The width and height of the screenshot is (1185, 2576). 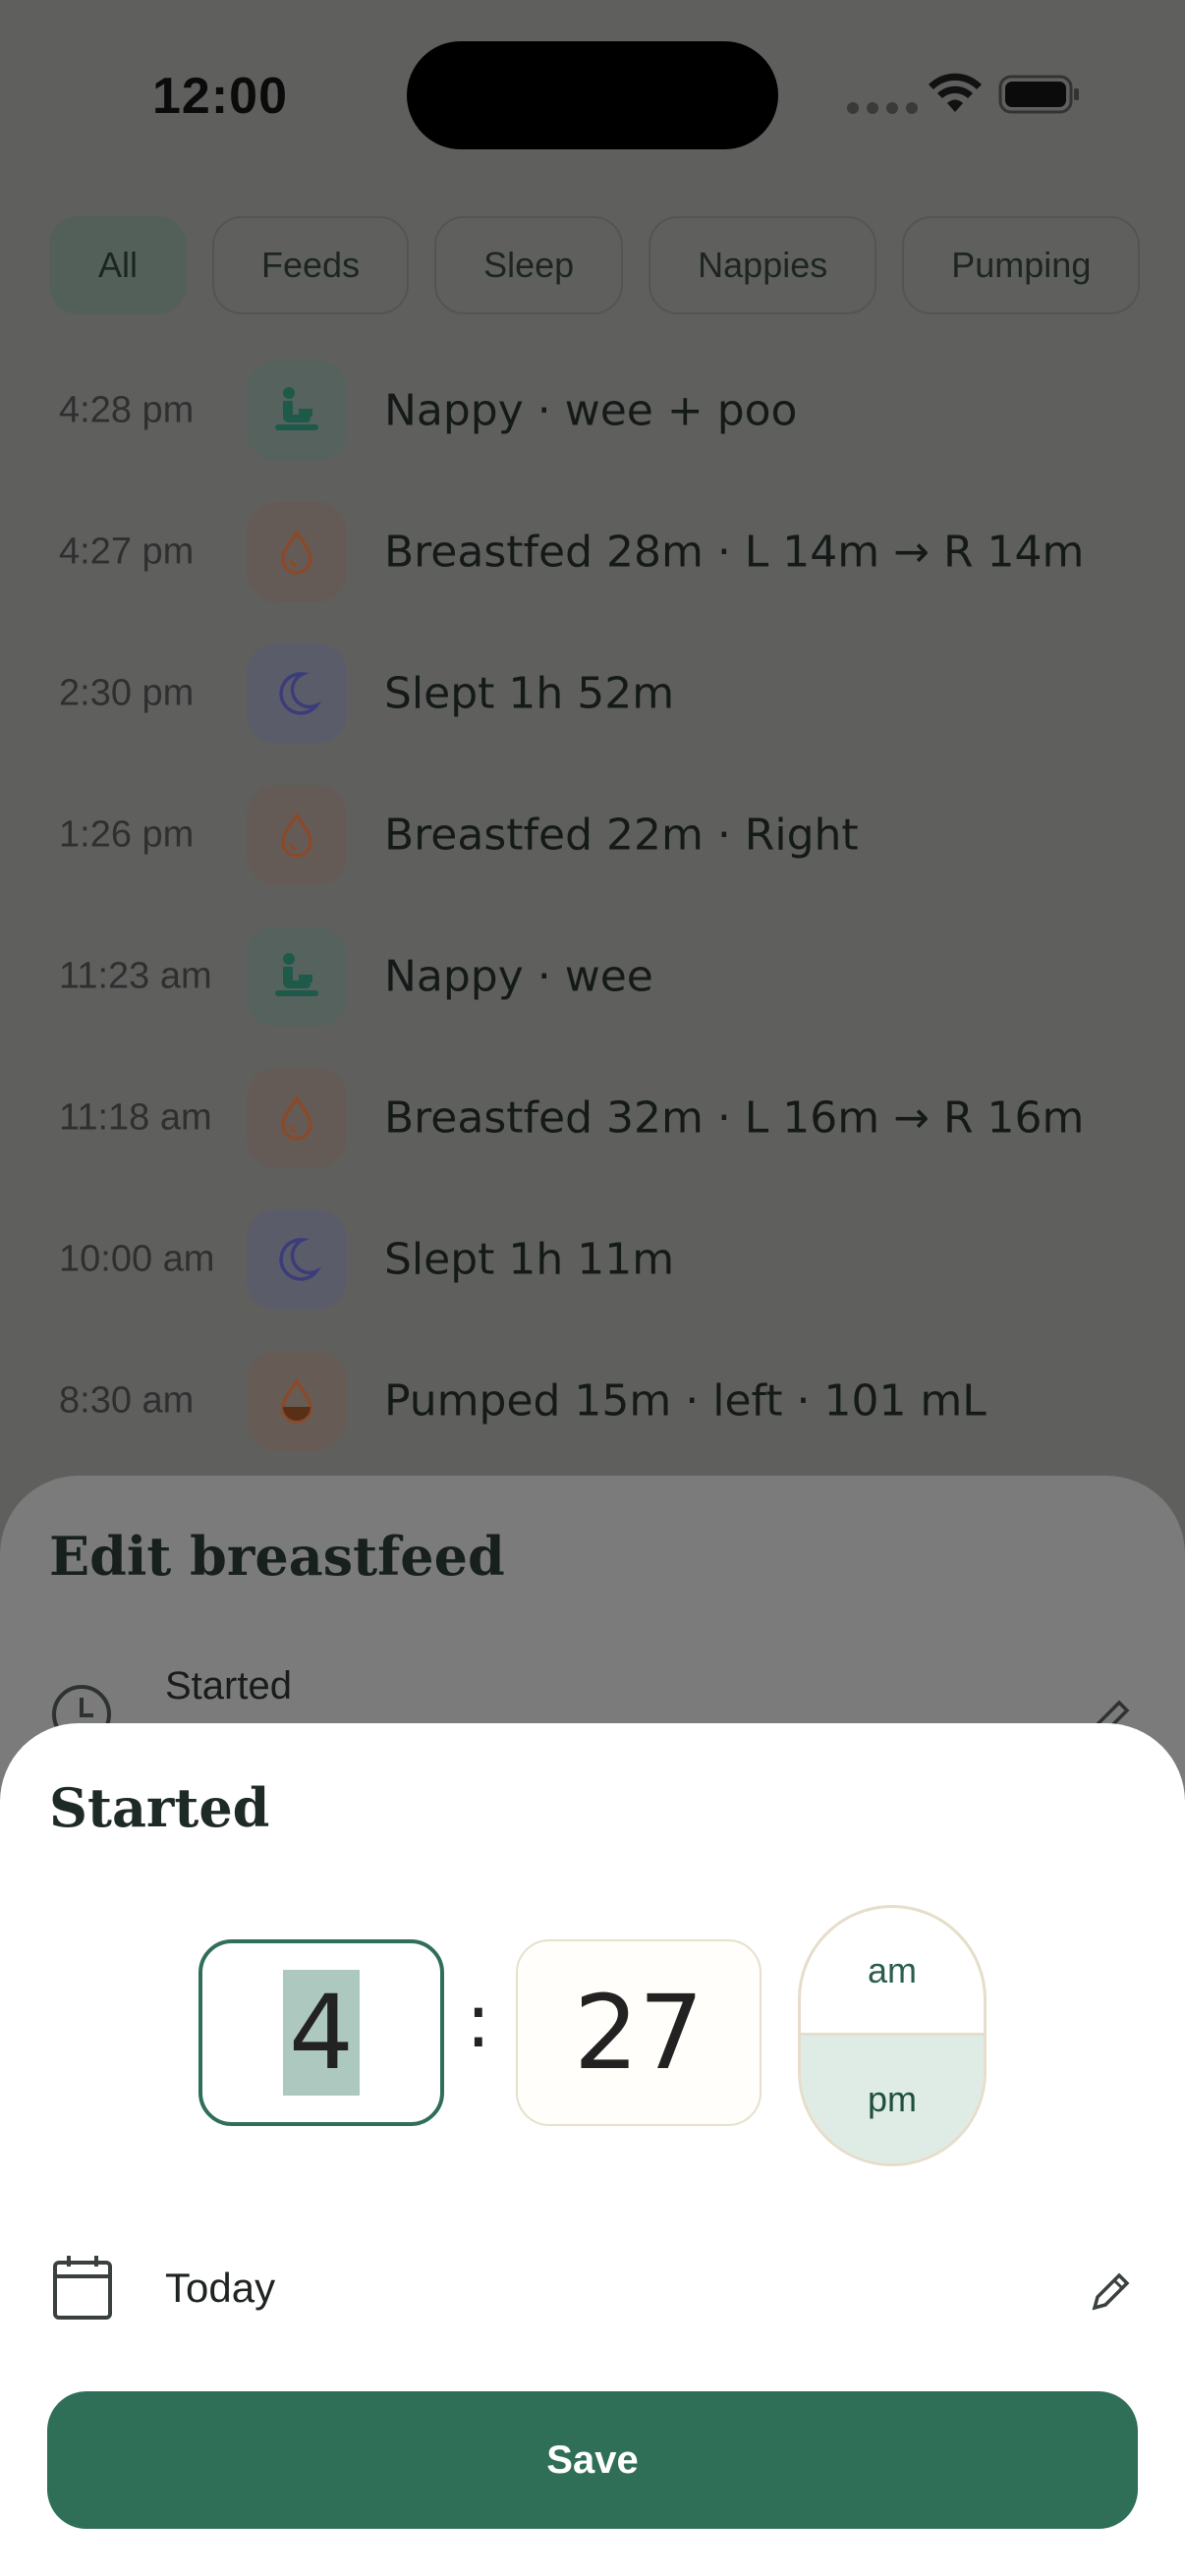 What do you see at coordinates (136, 976) in the screenshot?
I see `log-time: 11:23 am` at bounding box center [136, 976].